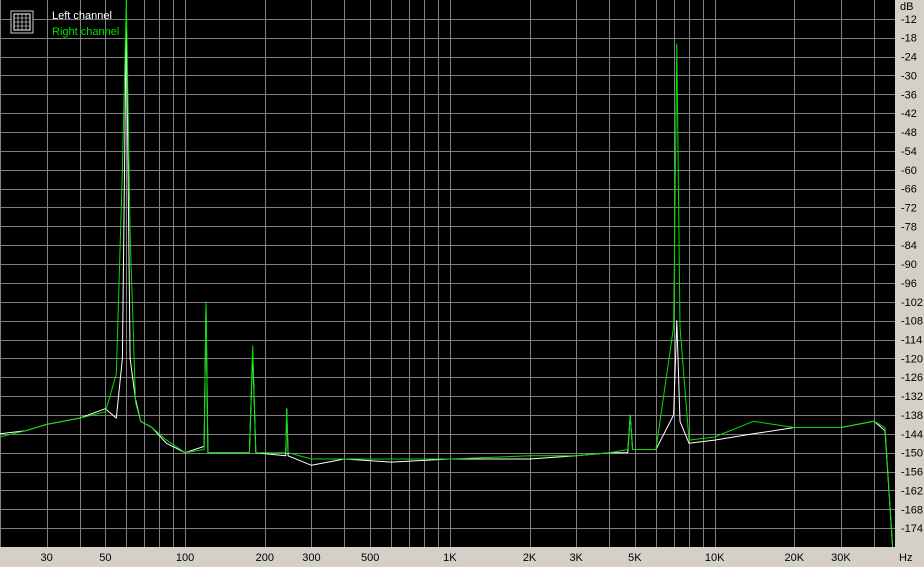 The image size is (924, 567). Describe the element at coordinates (912, 435) in the screenshot. I see `y-tick-label: -144` at that location.